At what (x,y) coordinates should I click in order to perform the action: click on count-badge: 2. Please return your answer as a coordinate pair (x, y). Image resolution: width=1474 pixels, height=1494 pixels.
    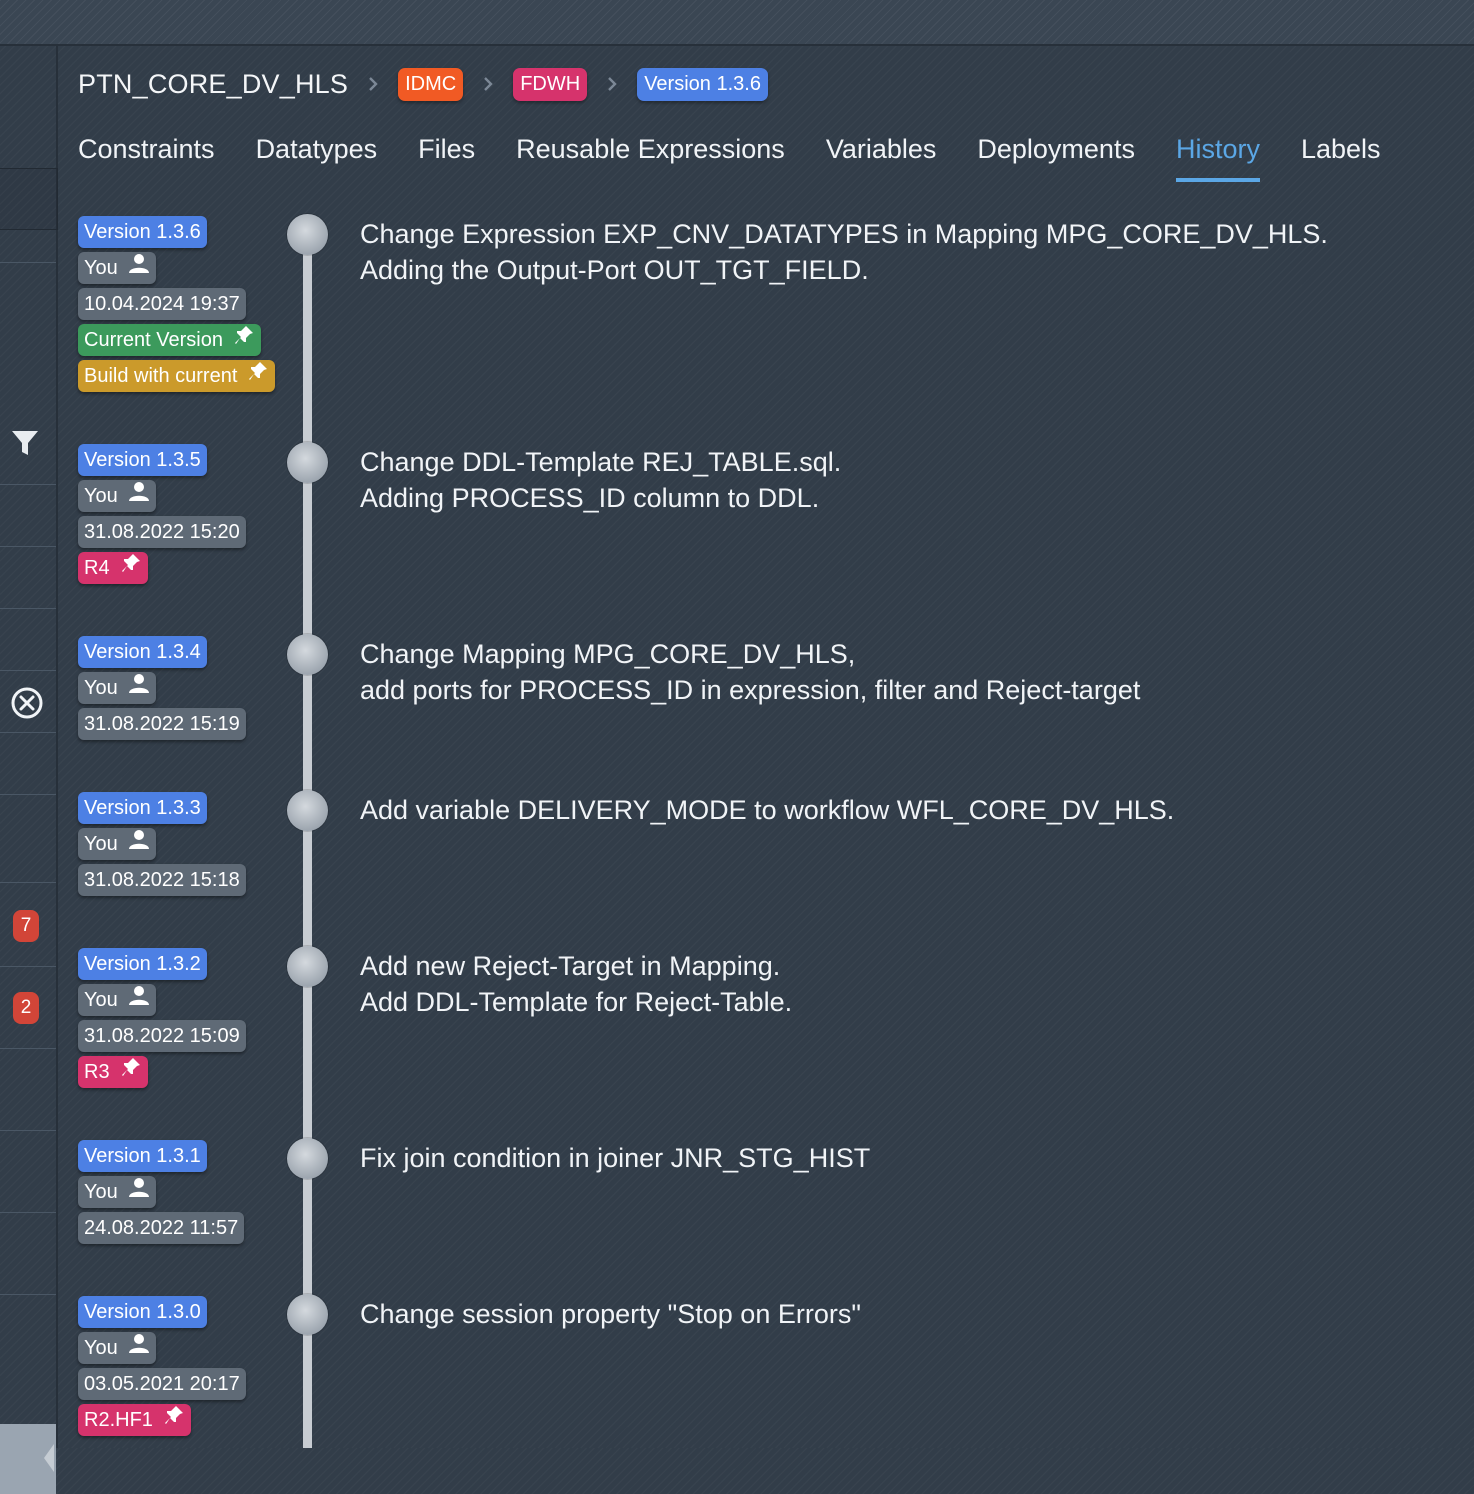
    Looking at the image, I should click on (26, 1008).